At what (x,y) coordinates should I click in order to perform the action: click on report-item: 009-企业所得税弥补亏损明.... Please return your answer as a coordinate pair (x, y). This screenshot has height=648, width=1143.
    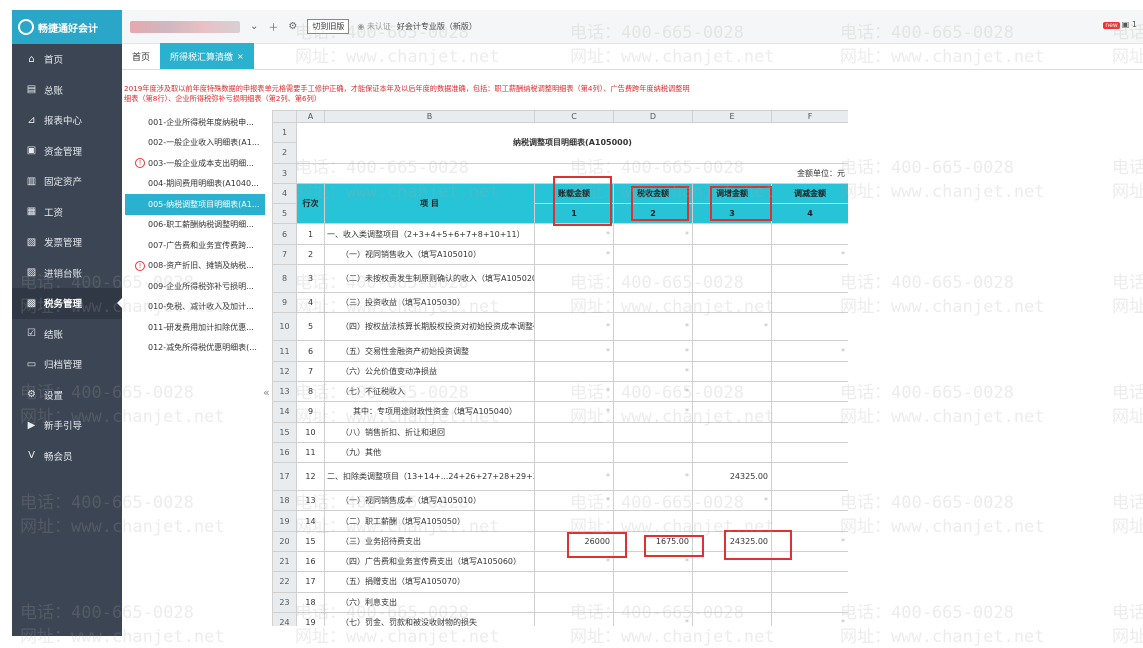
    Looking at the image, I should click on (195, 286).